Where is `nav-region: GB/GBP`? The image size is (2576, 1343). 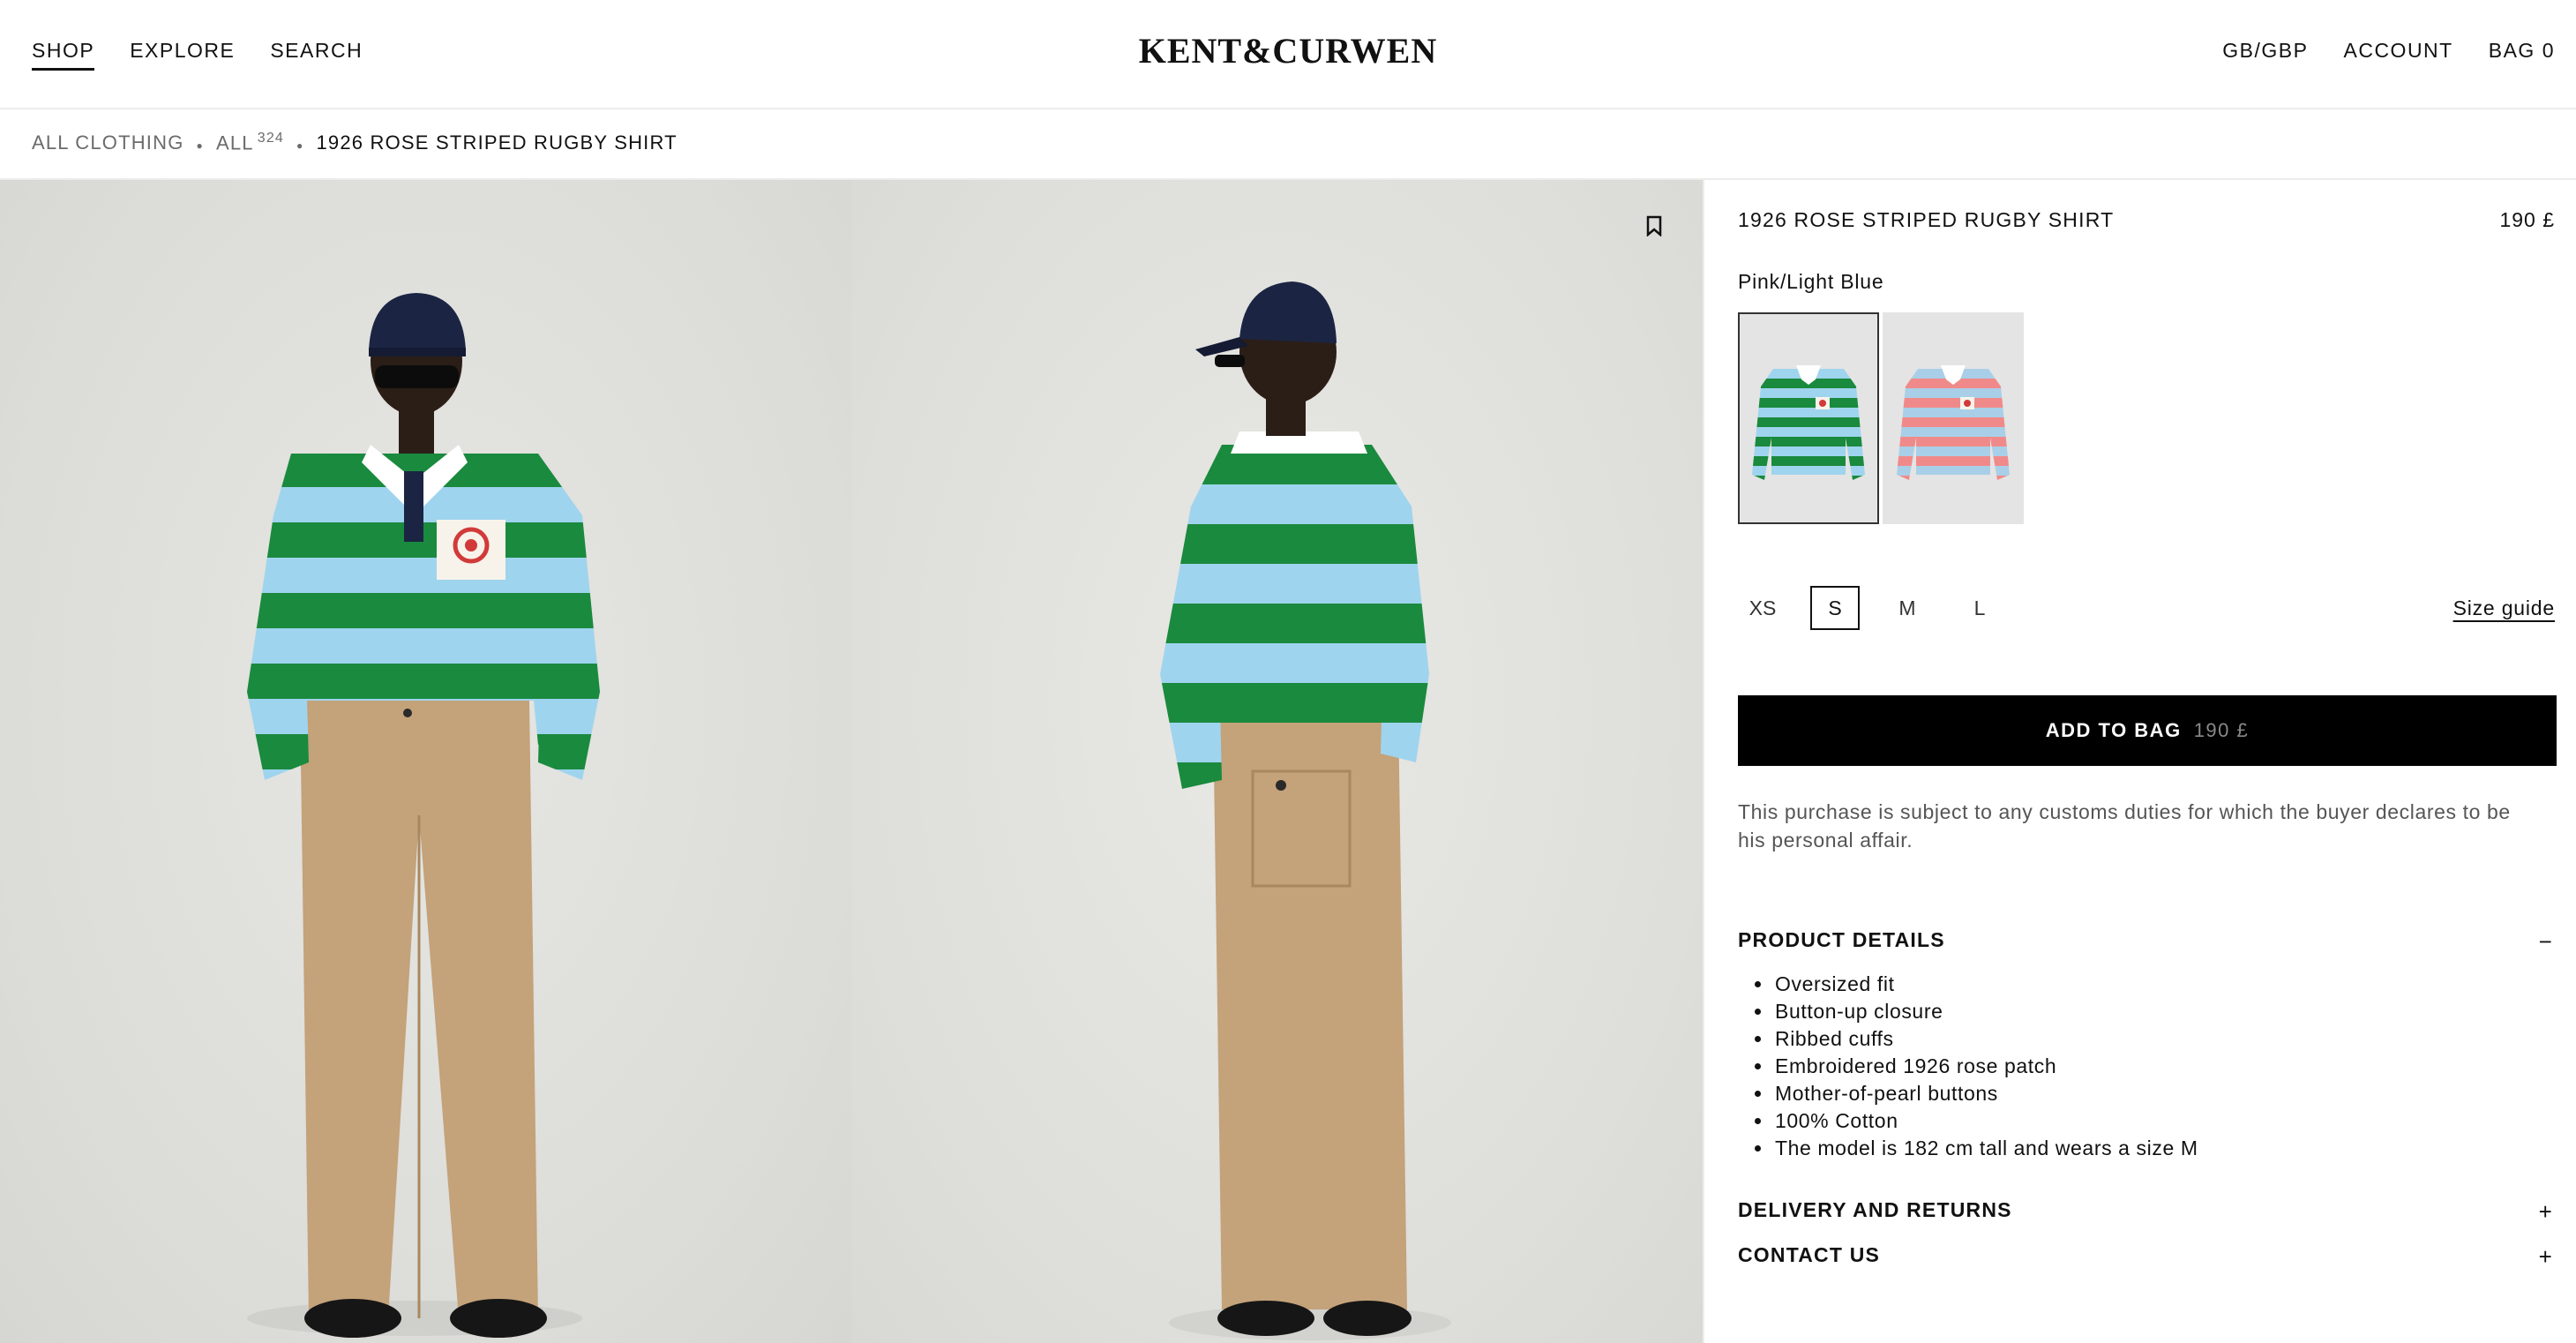 nav-region: GB/GBP is located at coordinates (2265, 51).